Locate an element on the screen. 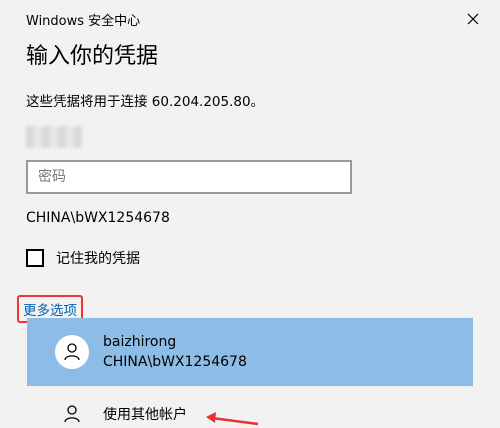 This screenshot has width=500, height=428. password-input is located at coordinates (189, 177).